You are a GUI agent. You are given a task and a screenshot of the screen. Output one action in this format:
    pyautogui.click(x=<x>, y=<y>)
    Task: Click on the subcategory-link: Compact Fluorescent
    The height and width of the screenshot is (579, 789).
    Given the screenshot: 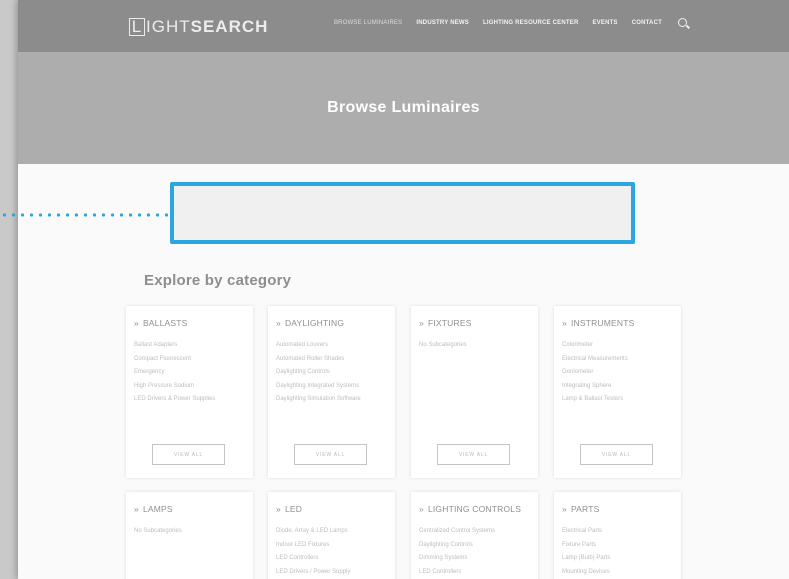 What is the action you would take?
    pyautogui.click(x=174, y=360)
    